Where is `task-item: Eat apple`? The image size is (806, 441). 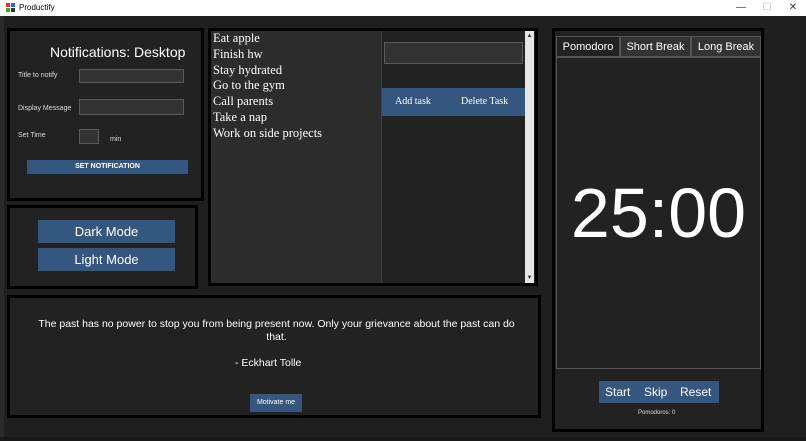
task-item: Eat apple is located at coordinates (296, 39).